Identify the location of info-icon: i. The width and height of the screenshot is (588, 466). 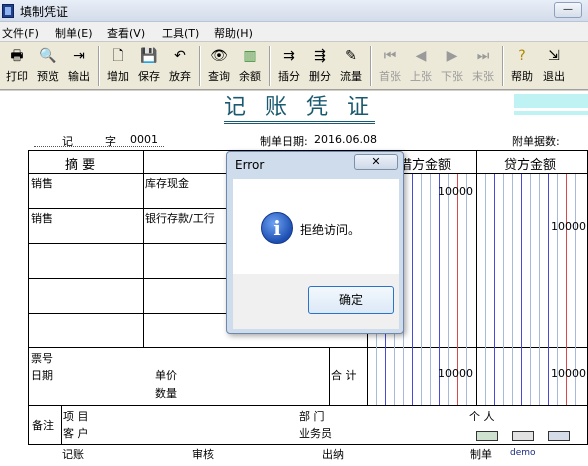
(277, 228).